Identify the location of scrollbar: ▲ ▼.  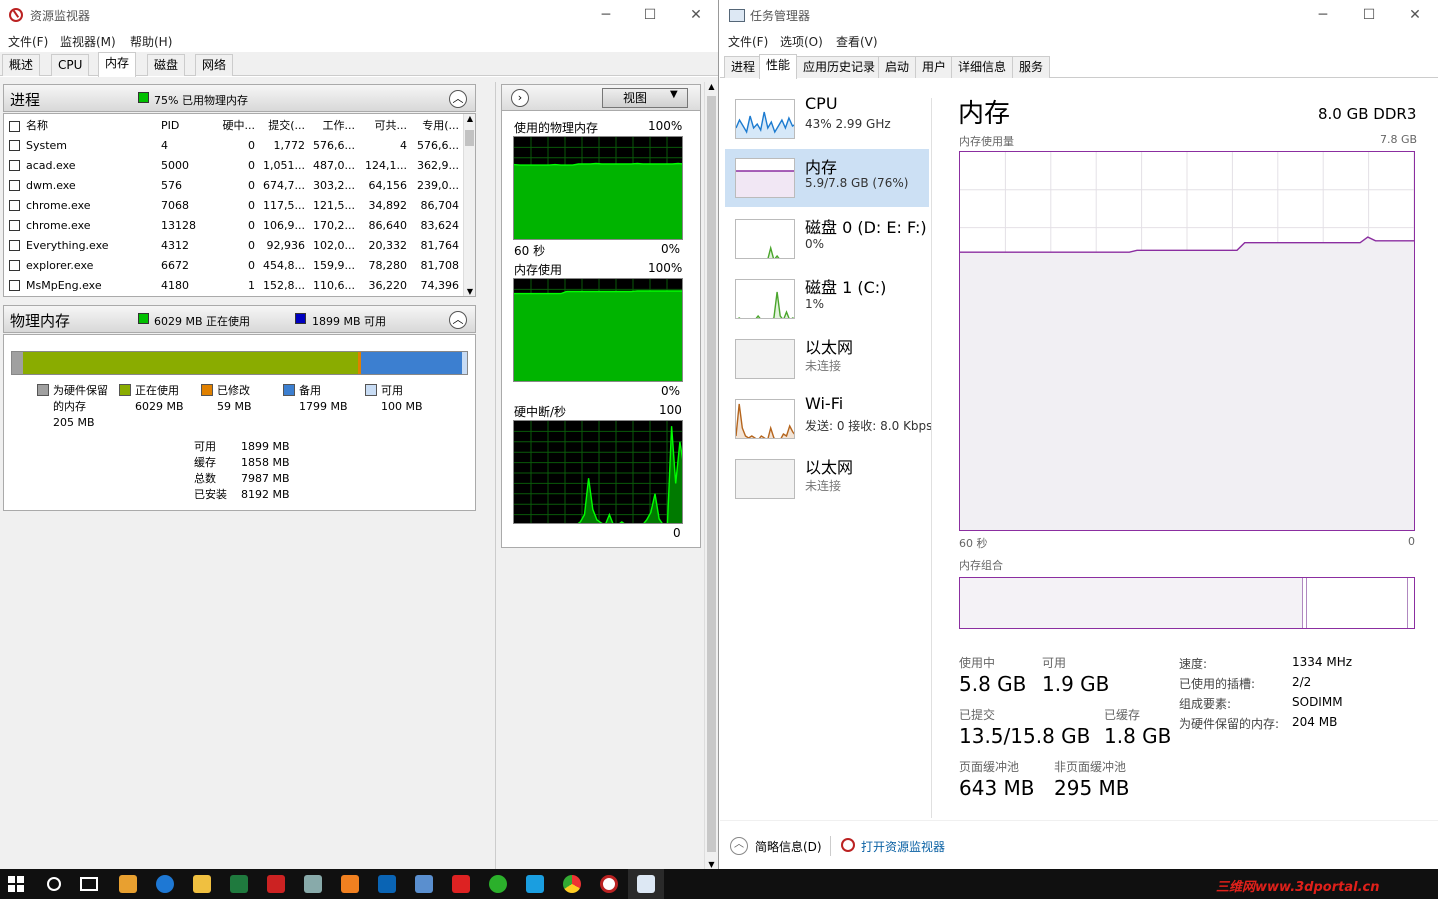
(469, 205).